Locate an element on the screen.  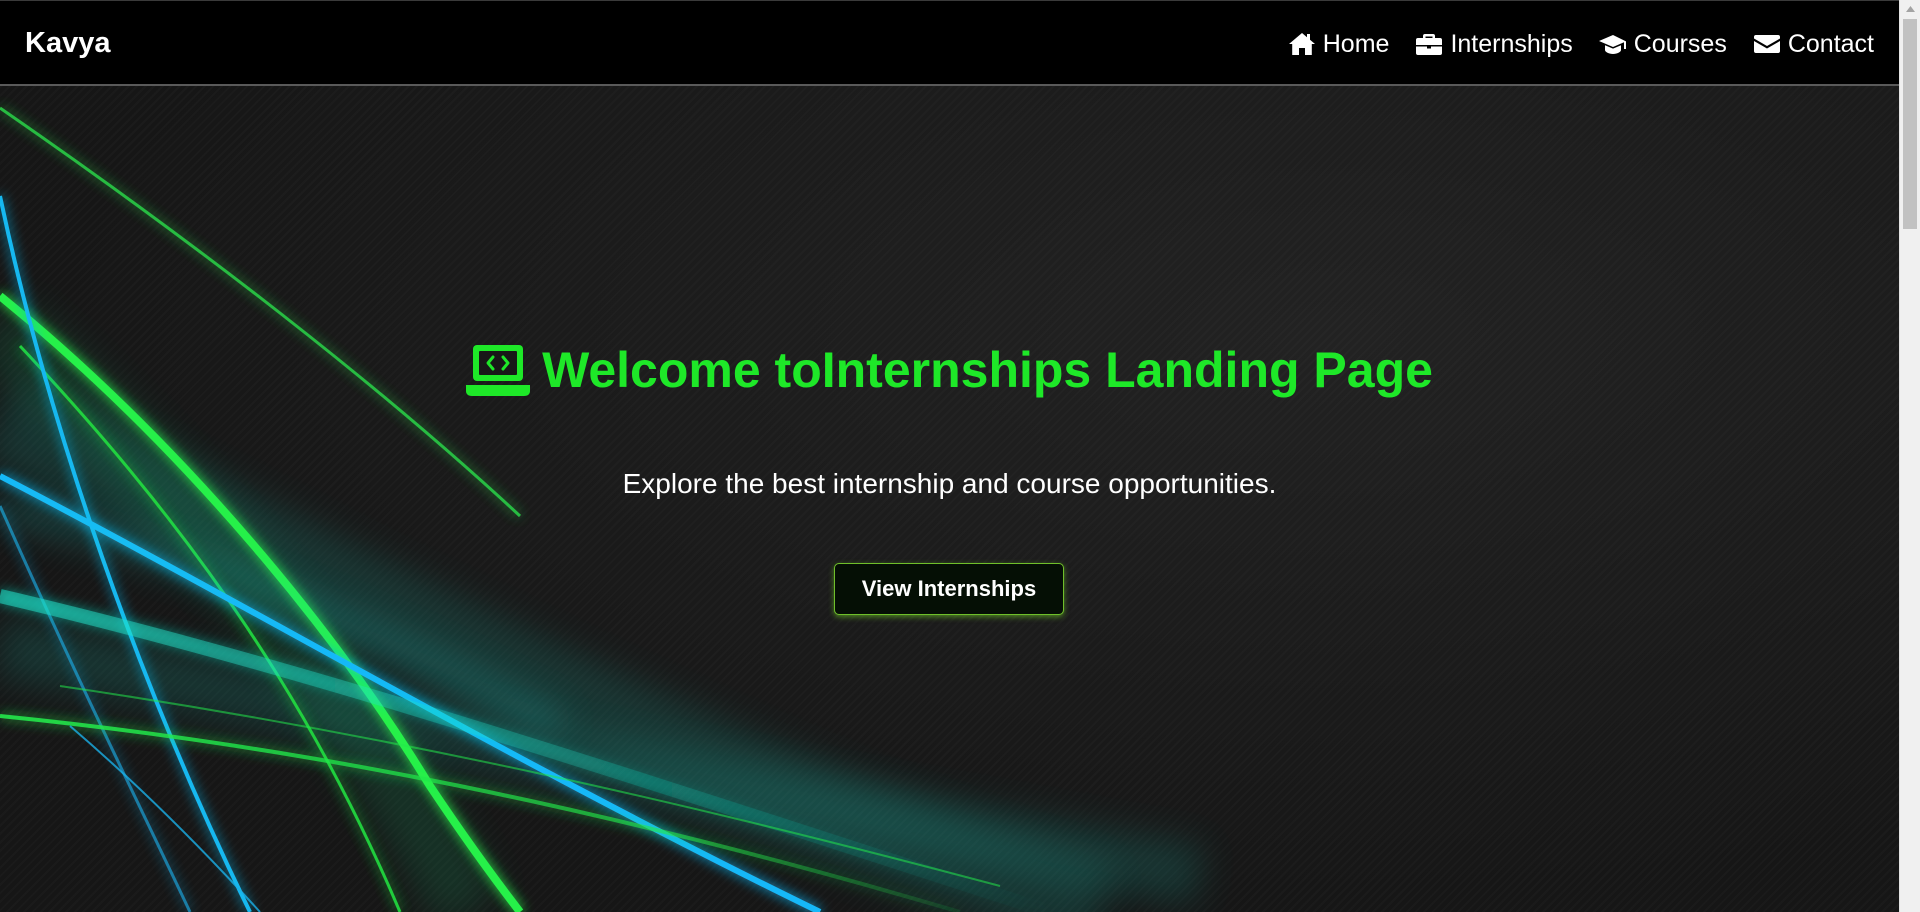
nav-item-internships: Internships is located at coordinates (1494, 44).